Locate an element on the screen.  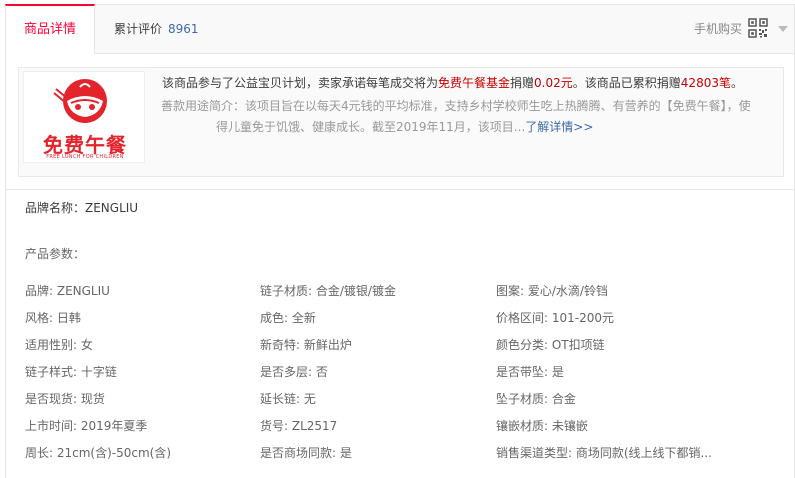
logo-subtitle: FREE LUNCH FOR CHILDREN is located at coordinates (85, 157).